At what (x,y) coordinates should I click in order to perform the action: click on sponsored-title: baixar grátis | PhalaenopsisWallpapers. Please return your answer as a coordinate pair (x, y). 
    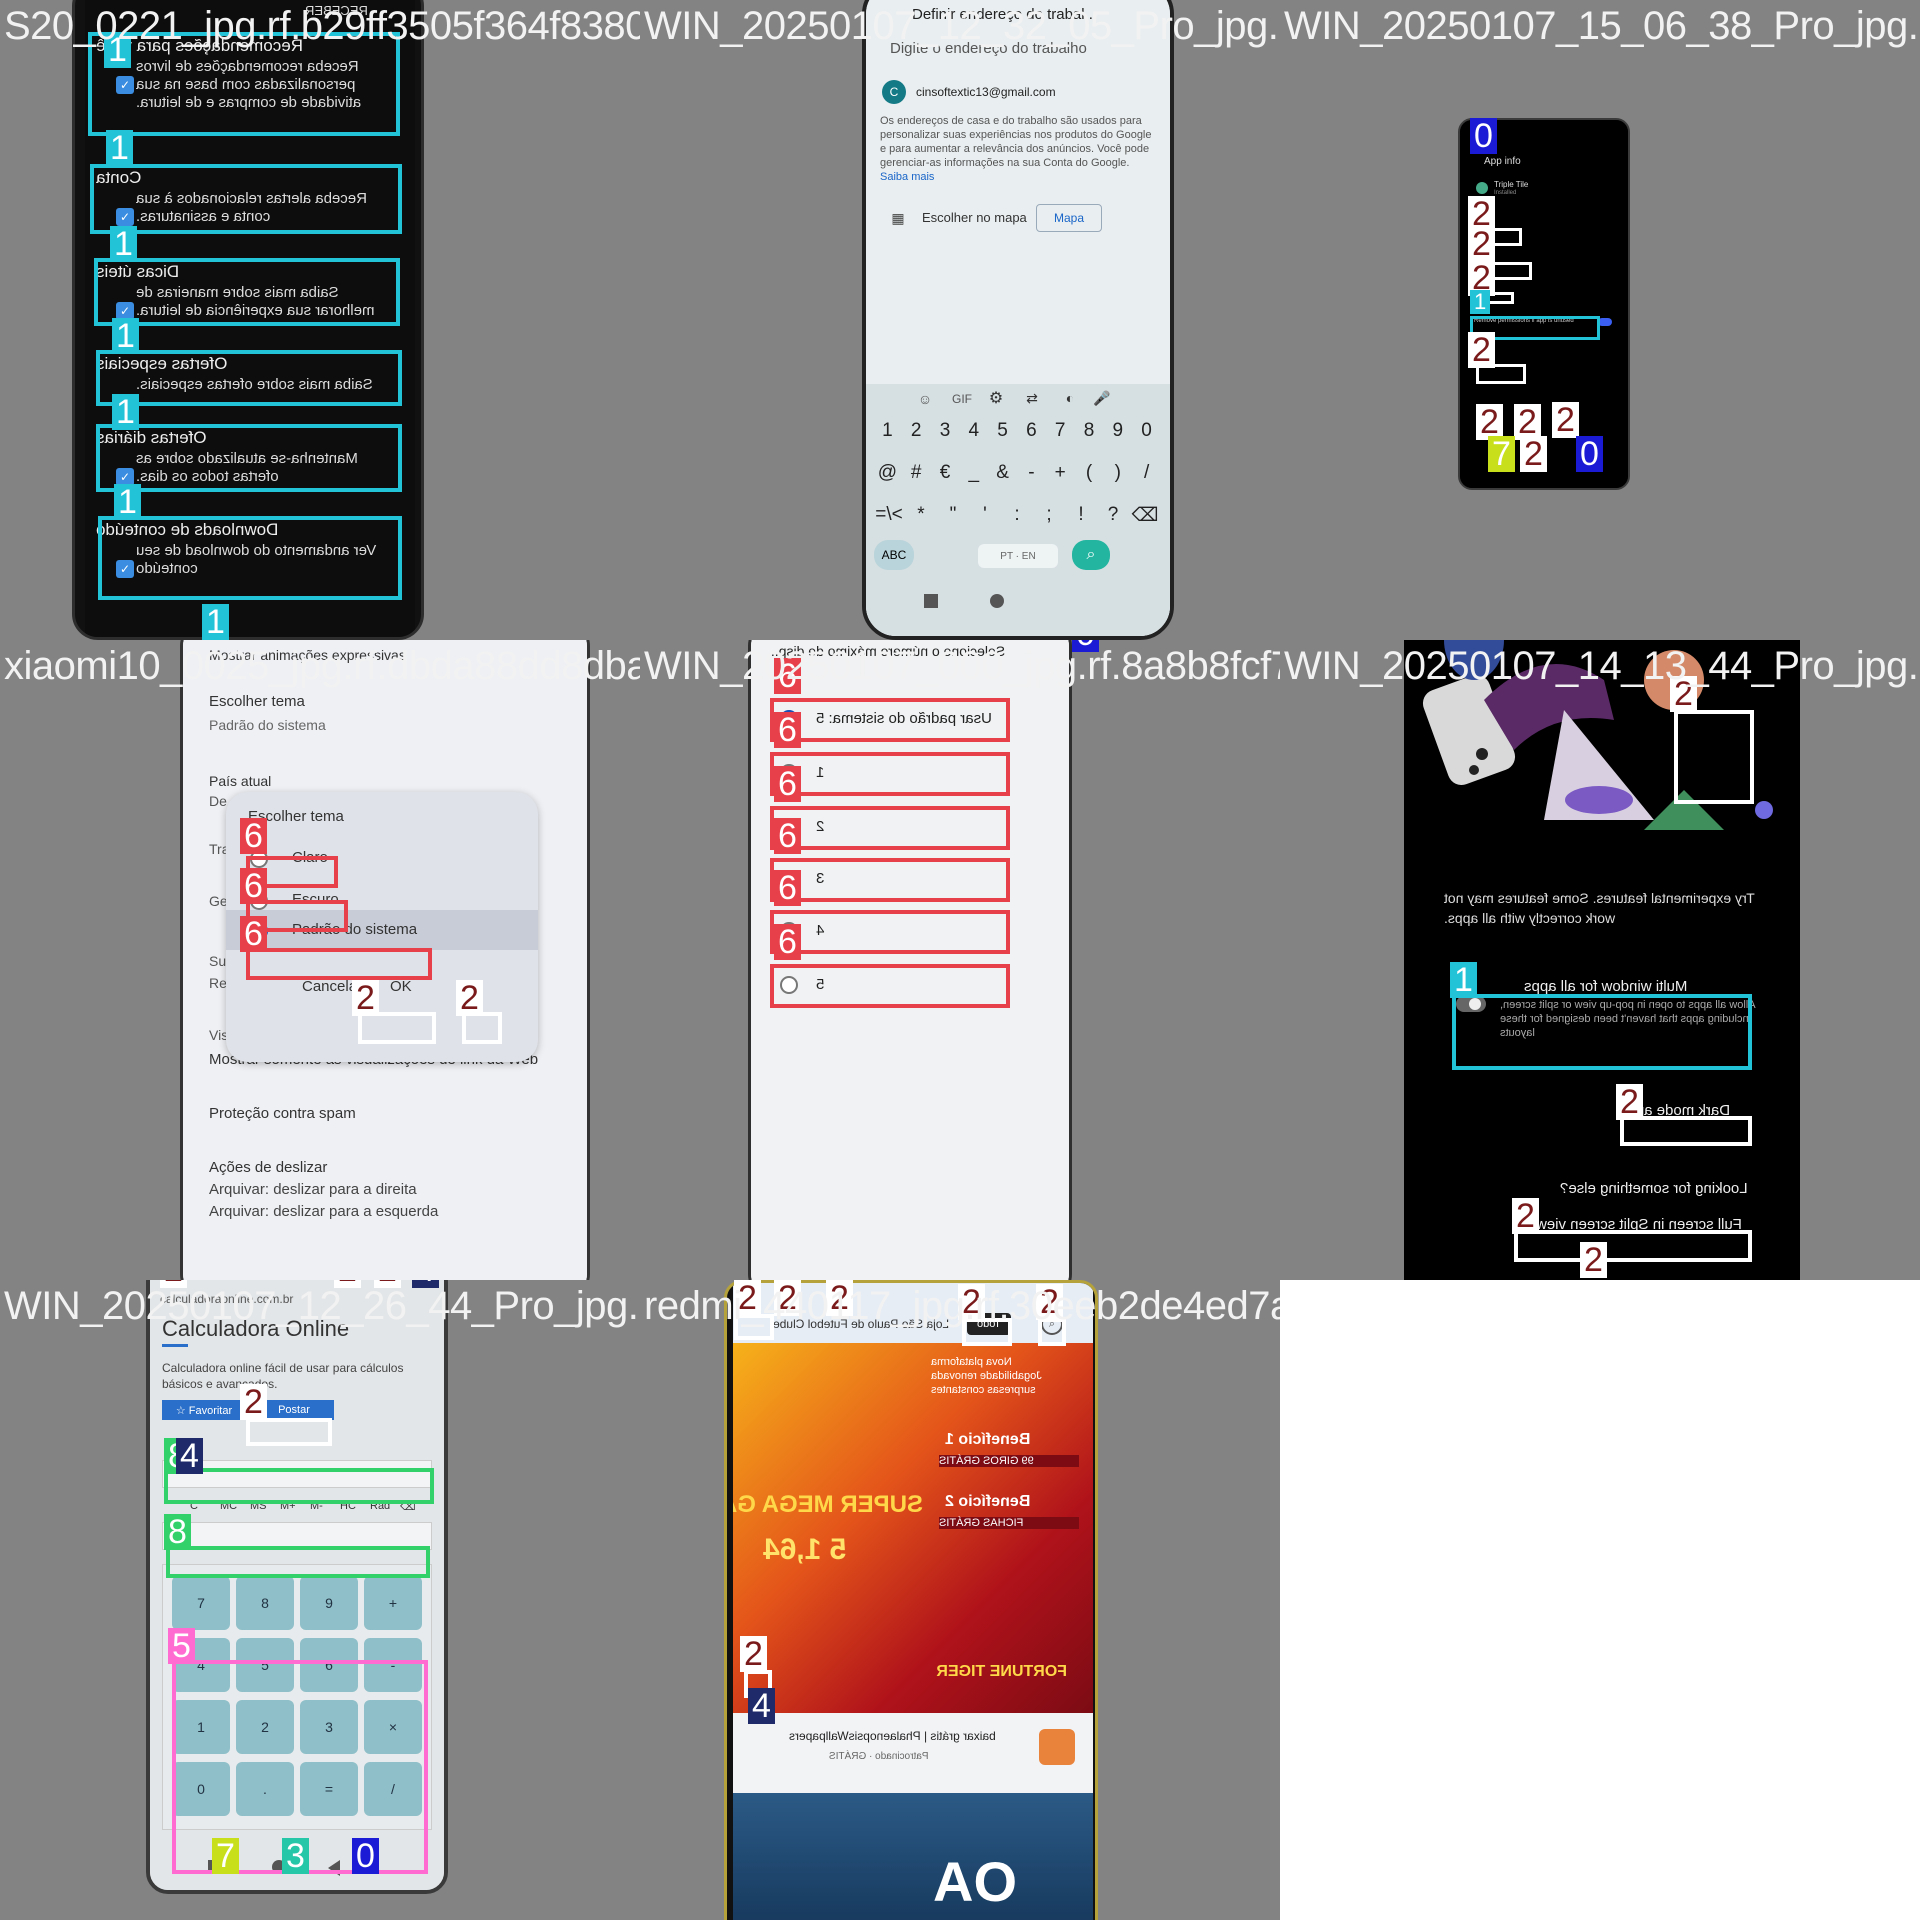
    Looking at the image, I should click on (909, 1736).